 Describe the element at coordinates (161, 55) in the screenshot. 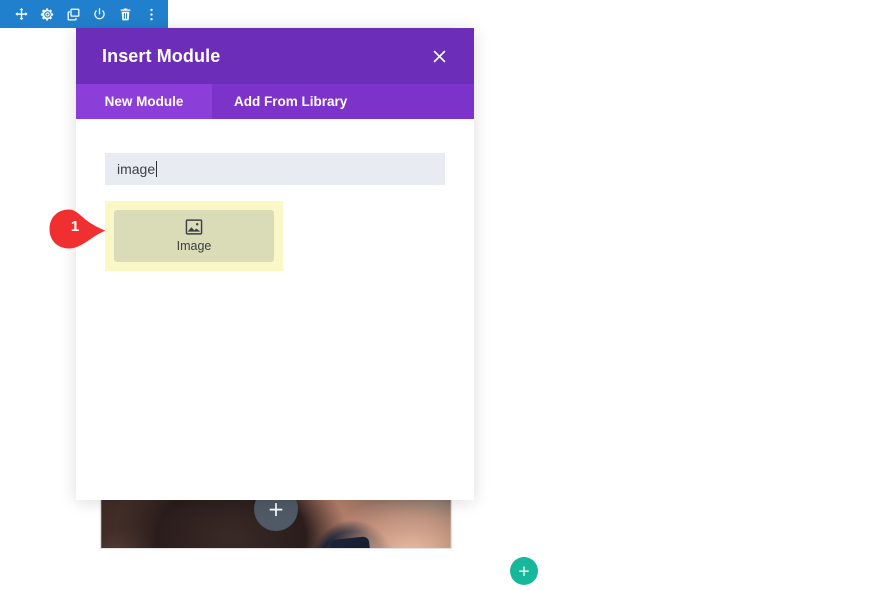

I see `modal-title: Insert Module` at that location.